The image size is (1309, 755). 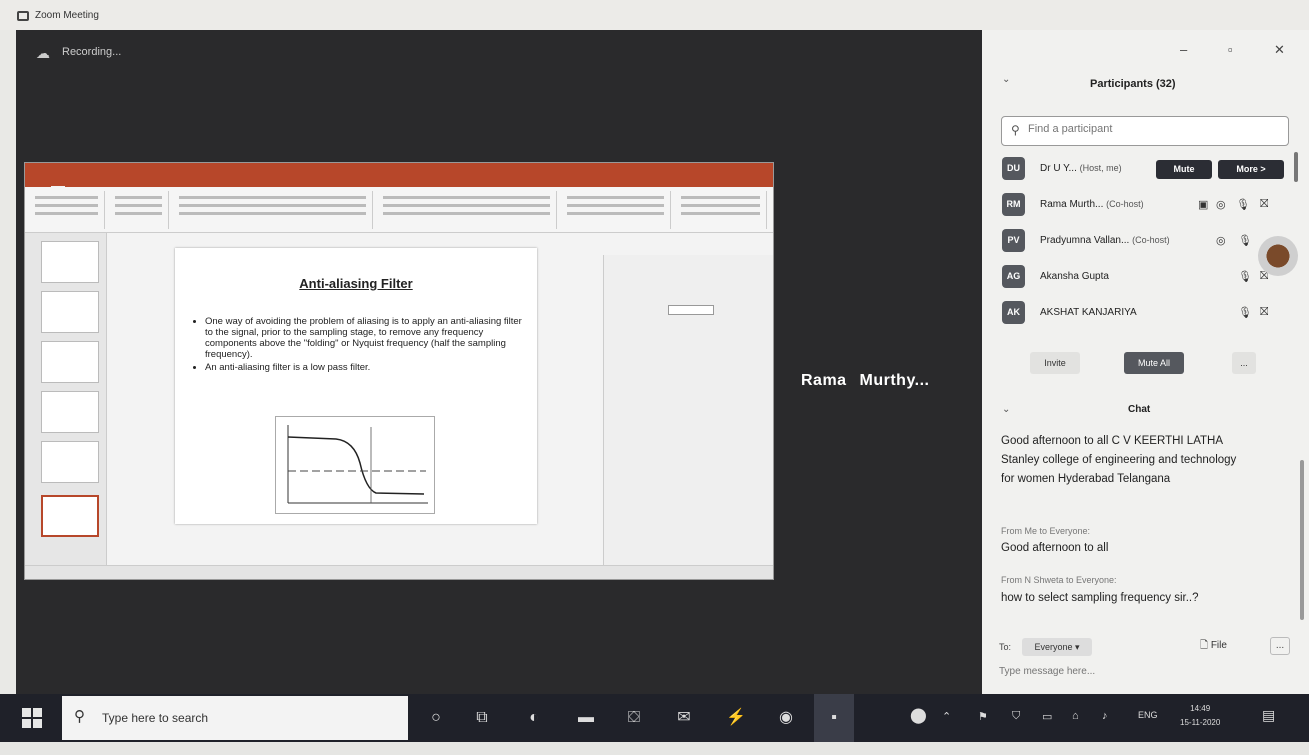 I want to click on invite-button: Invite, so click(x=1055, y=363).